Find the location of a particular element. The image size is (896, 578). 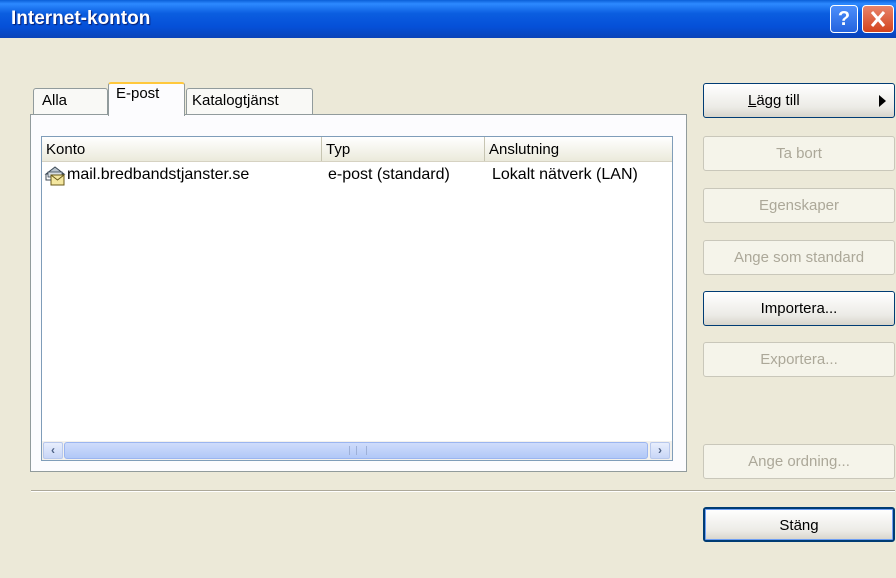

triangle-right-icon is located at coordinates (882, 101).